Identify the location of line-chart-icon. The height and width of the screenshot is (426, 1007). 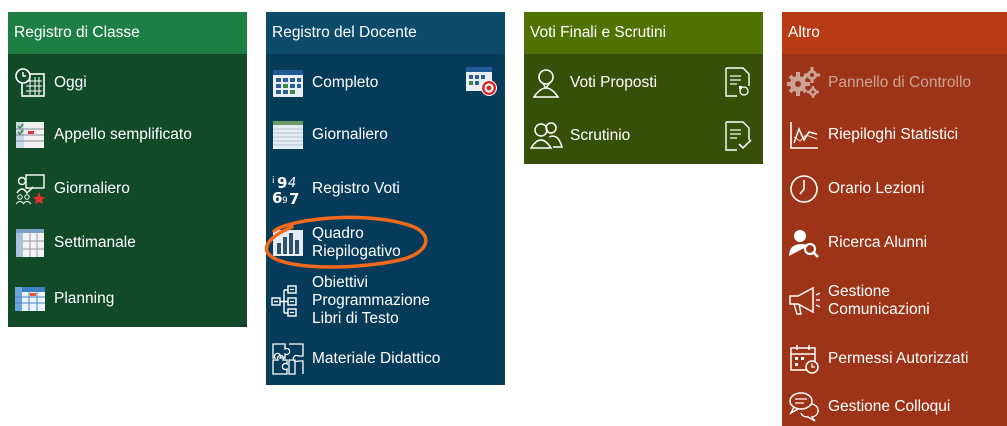
(804, 135).